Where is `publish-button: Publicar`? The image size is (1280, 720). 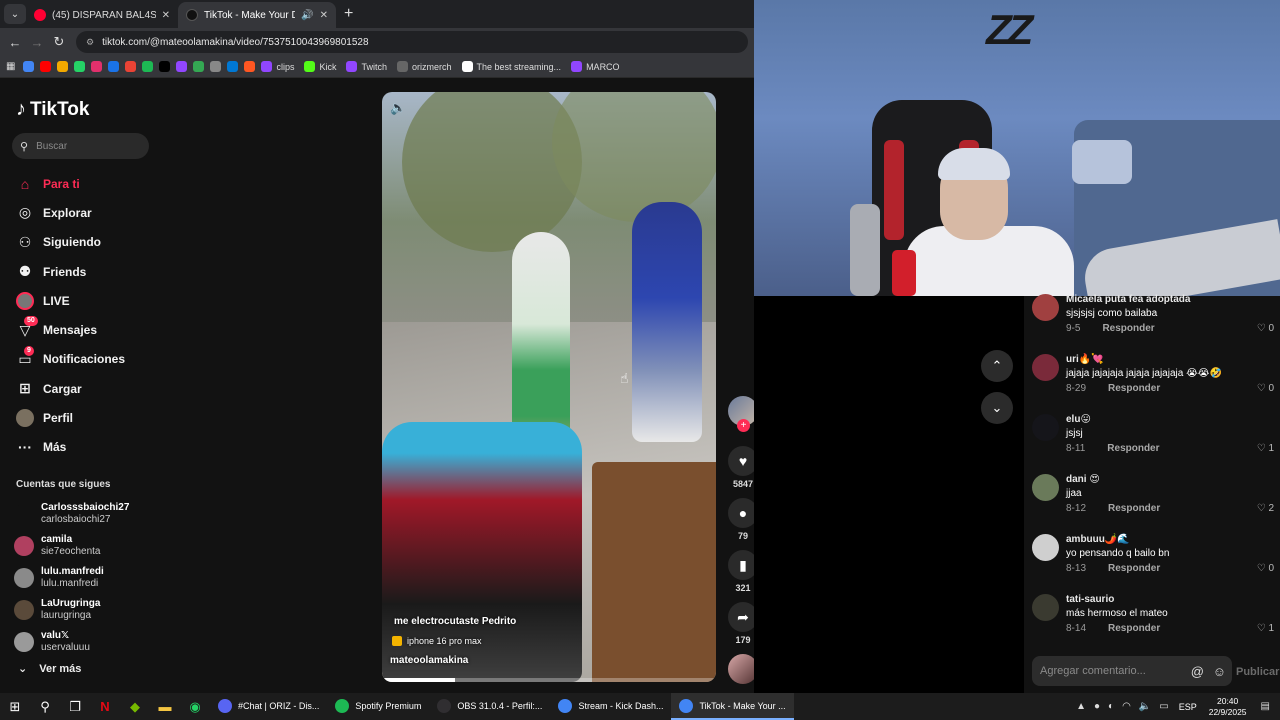 publish-button: Publicar is located at coordinates (1257, 672).